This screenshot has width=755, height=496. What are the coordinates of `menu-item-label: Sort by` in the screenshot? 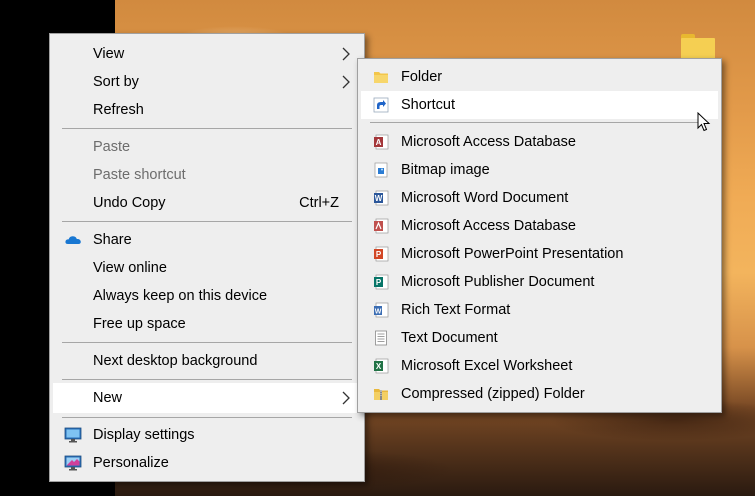 It's located at (116, 82).